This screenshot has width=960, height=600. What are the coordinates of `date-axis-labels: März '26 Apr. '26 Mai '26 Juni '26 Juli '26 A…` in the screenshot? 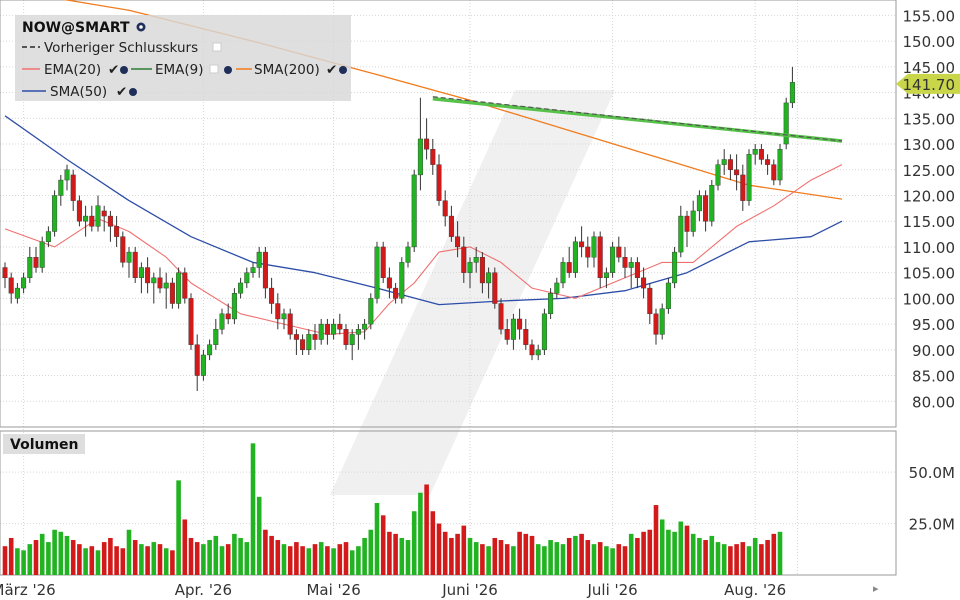 It's located at (393, 590).